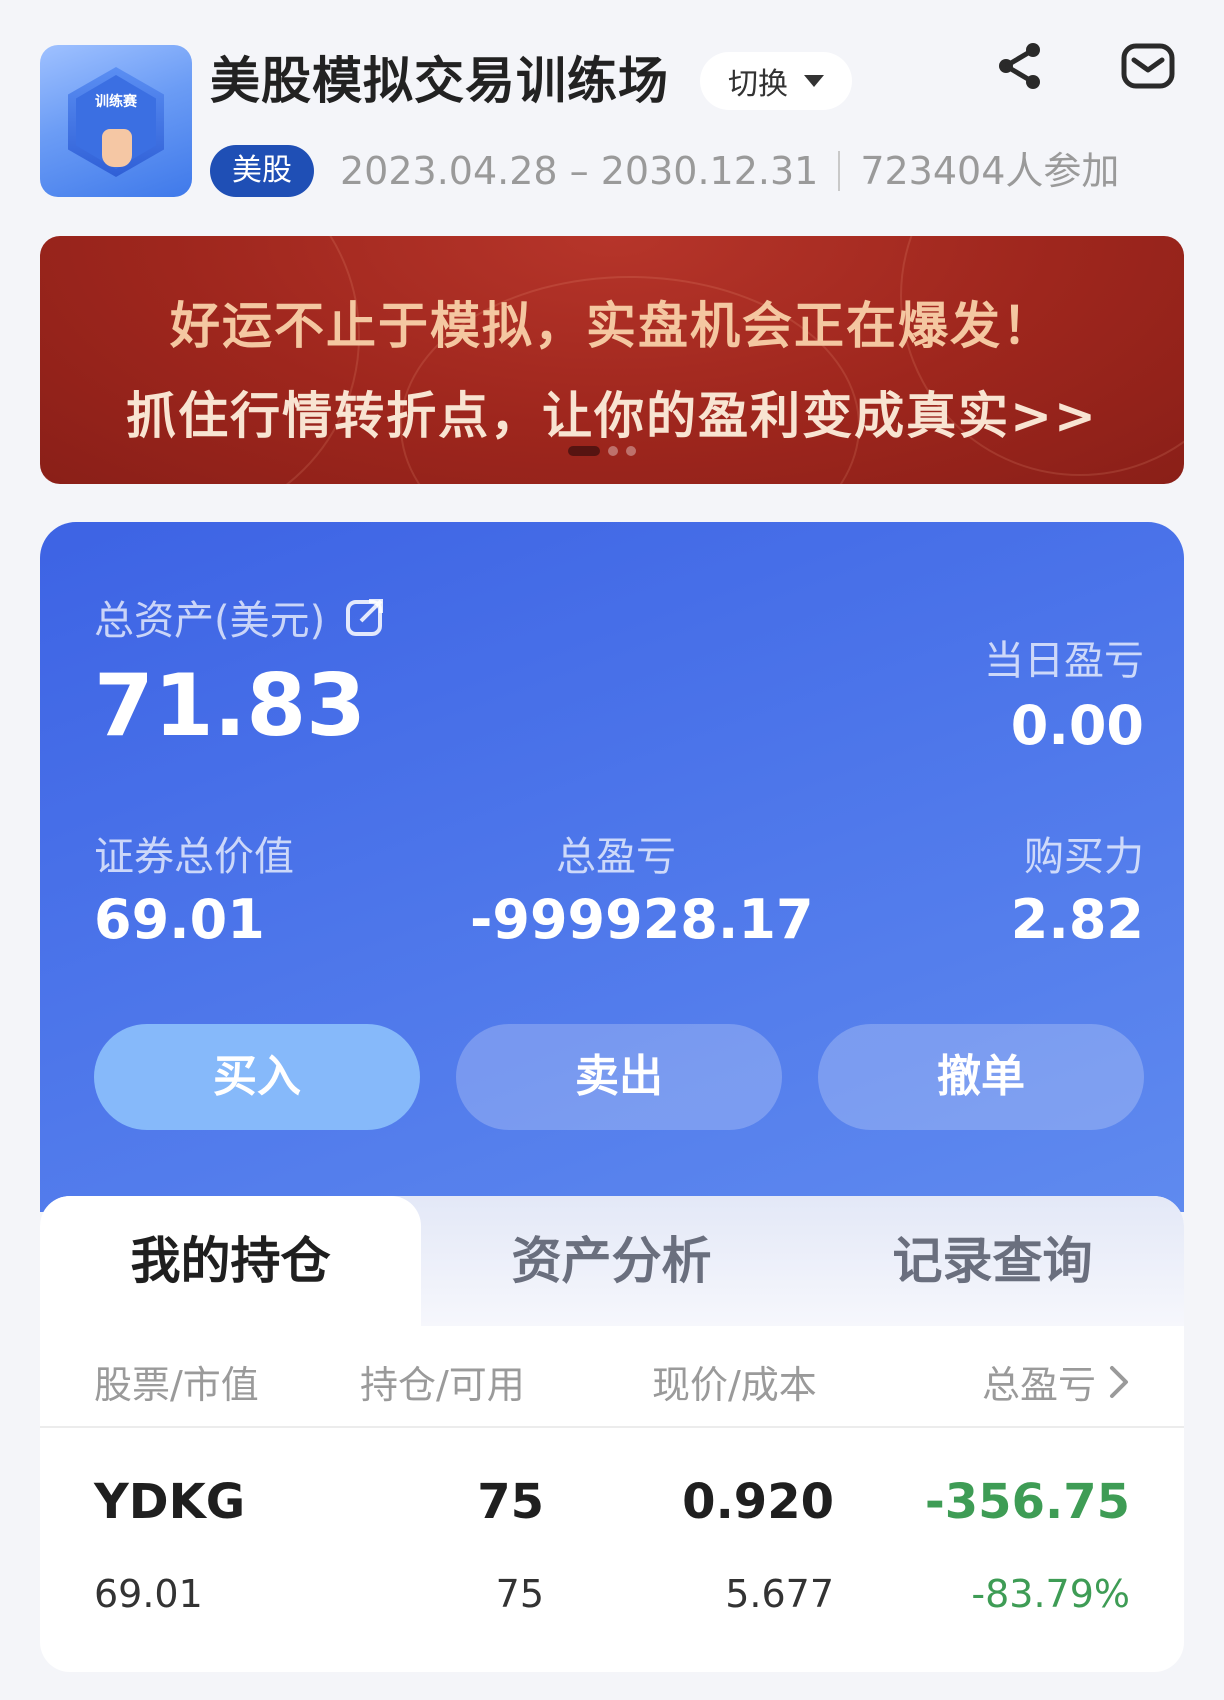 The image size is (1224, 1700). Describe the element at coordinates (734, 1385) in the screenshot. I see `column-header-price: 现价/成本` at that location.